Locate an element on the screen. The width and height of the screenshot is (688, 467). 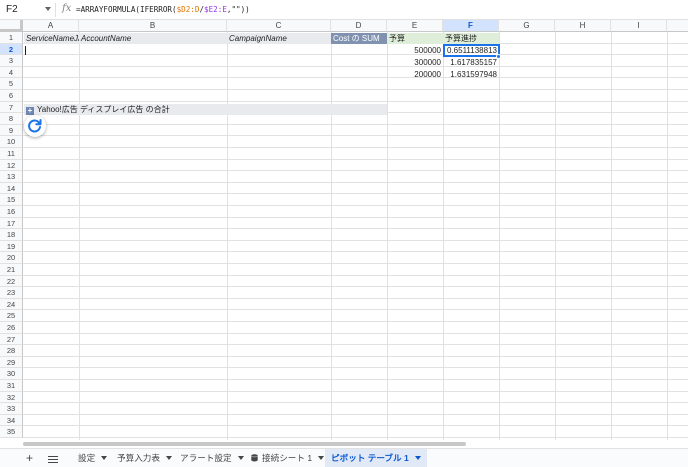
expand-plus-icon: + is located at coordinates (30, 111).